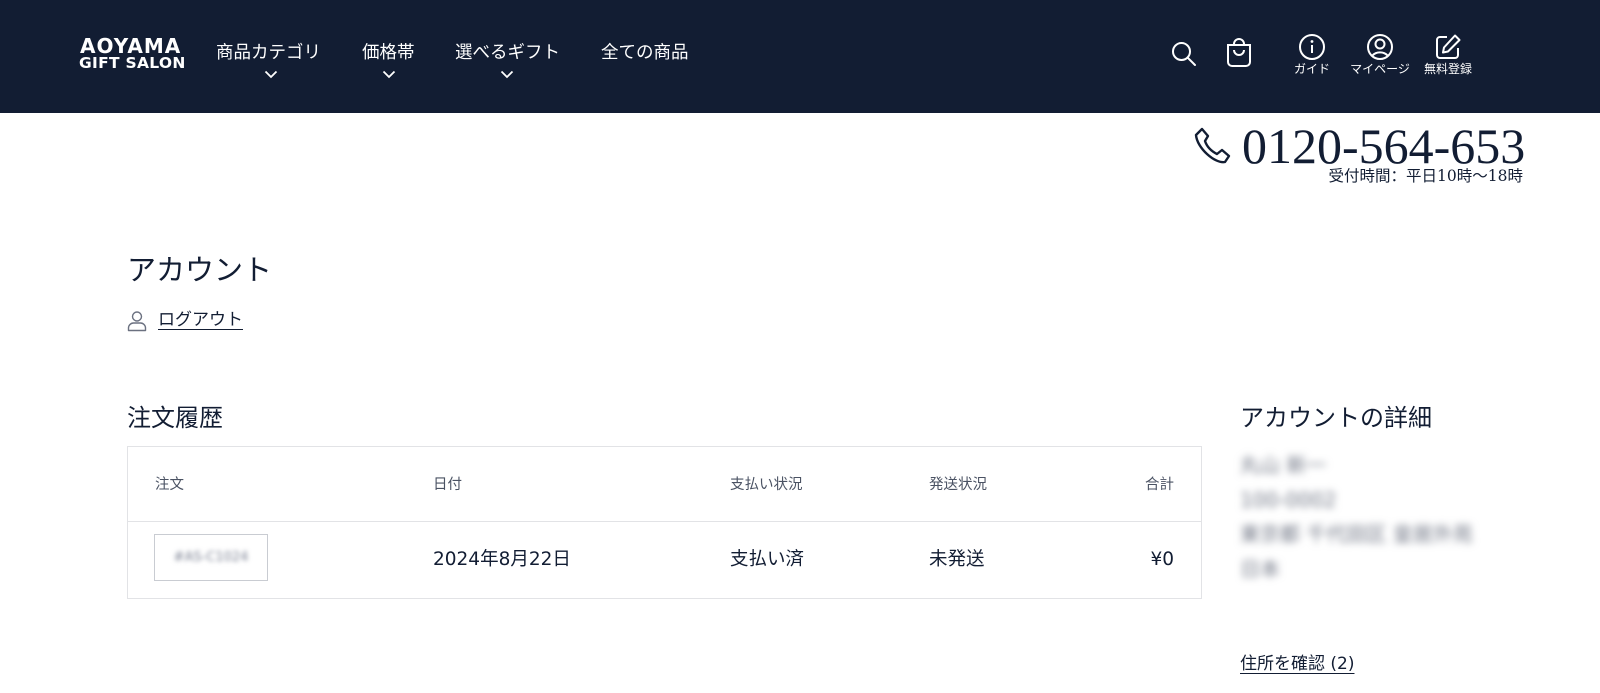 The height and width of the screenshot is (693, 1600). I want to click on search-icon, so click(1184, 54).